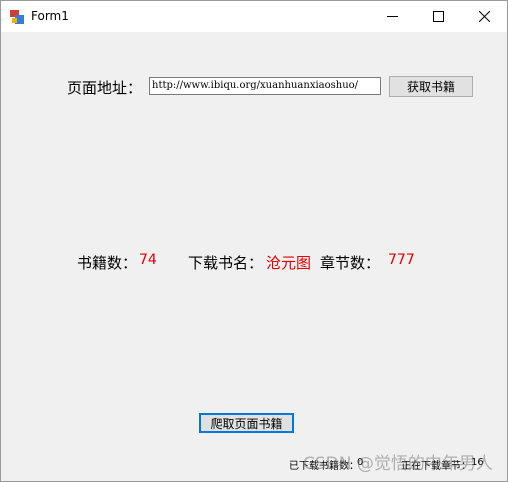 Image resolution: width=508 pixels, height=482 pixels. Describe the element at coordinates (226, 263) in the screenshot. I see `download-name-label: 下载书名：` at that location.